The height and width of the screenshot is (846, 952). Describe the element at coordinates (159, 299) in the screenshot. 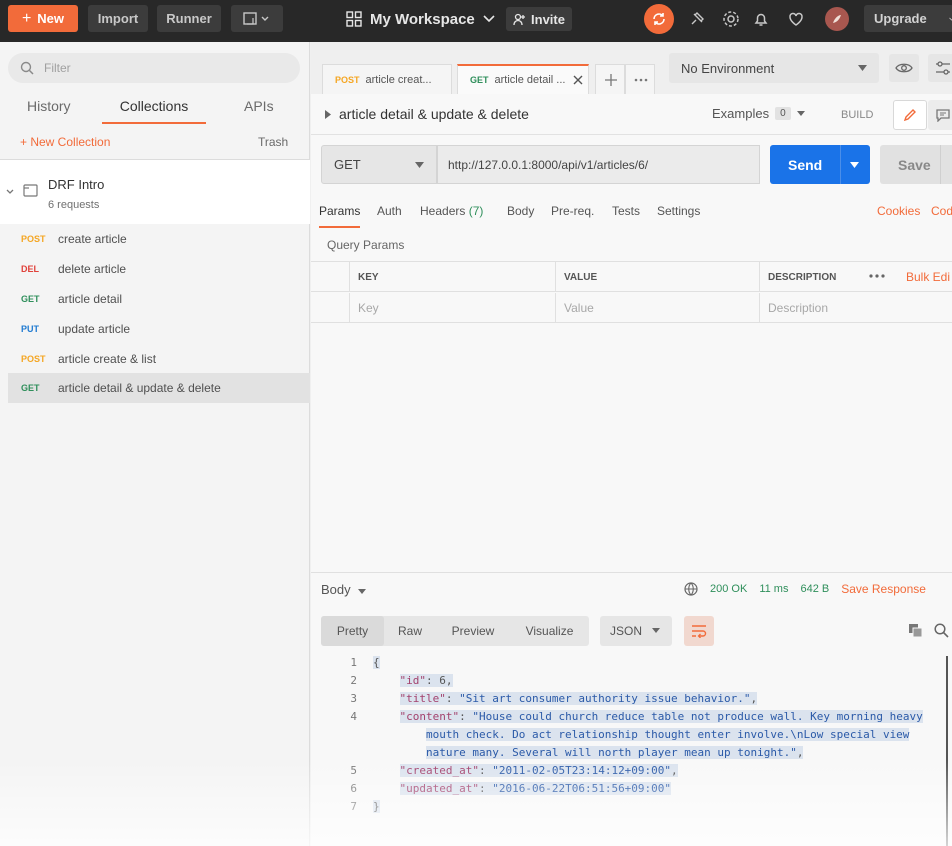

I see `list-item: GET article detail` at that location.